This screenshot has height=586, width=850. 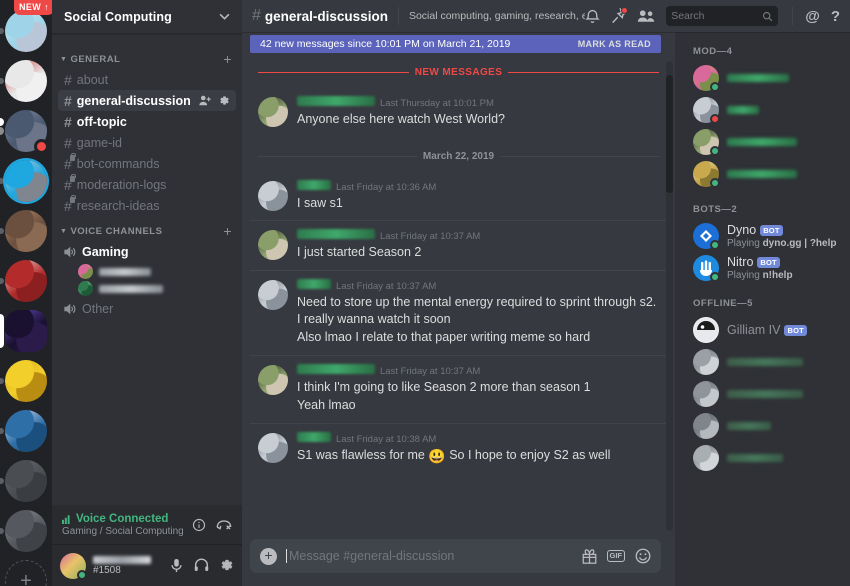 I want to click on message-timestamp: Last Friday at 10:37 AM, so click(x=430, y=371).